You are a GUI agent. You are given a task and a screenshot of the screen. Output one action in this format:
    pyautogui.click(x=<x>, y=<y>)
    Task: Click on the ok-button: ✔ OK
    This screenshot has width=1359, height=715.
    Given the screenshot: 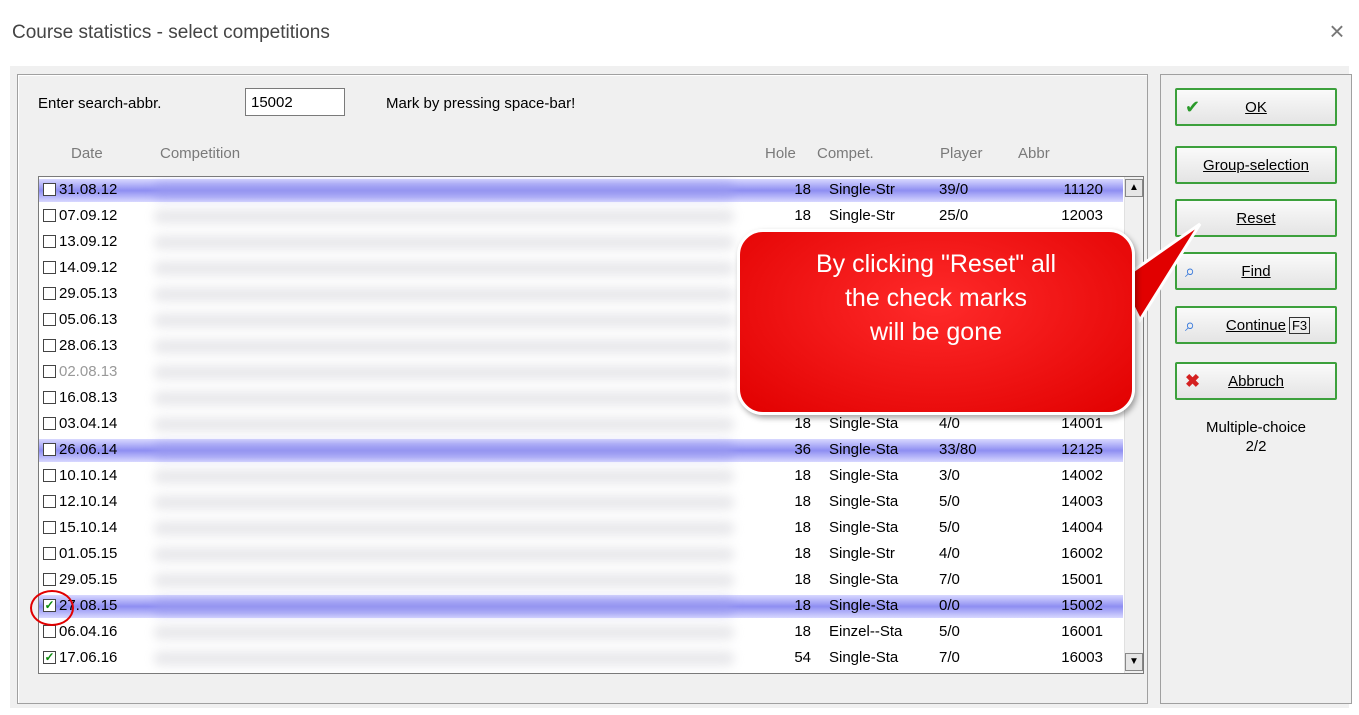 What is the action you would take?
    pyautogui.click(x=1256, y=107)
    